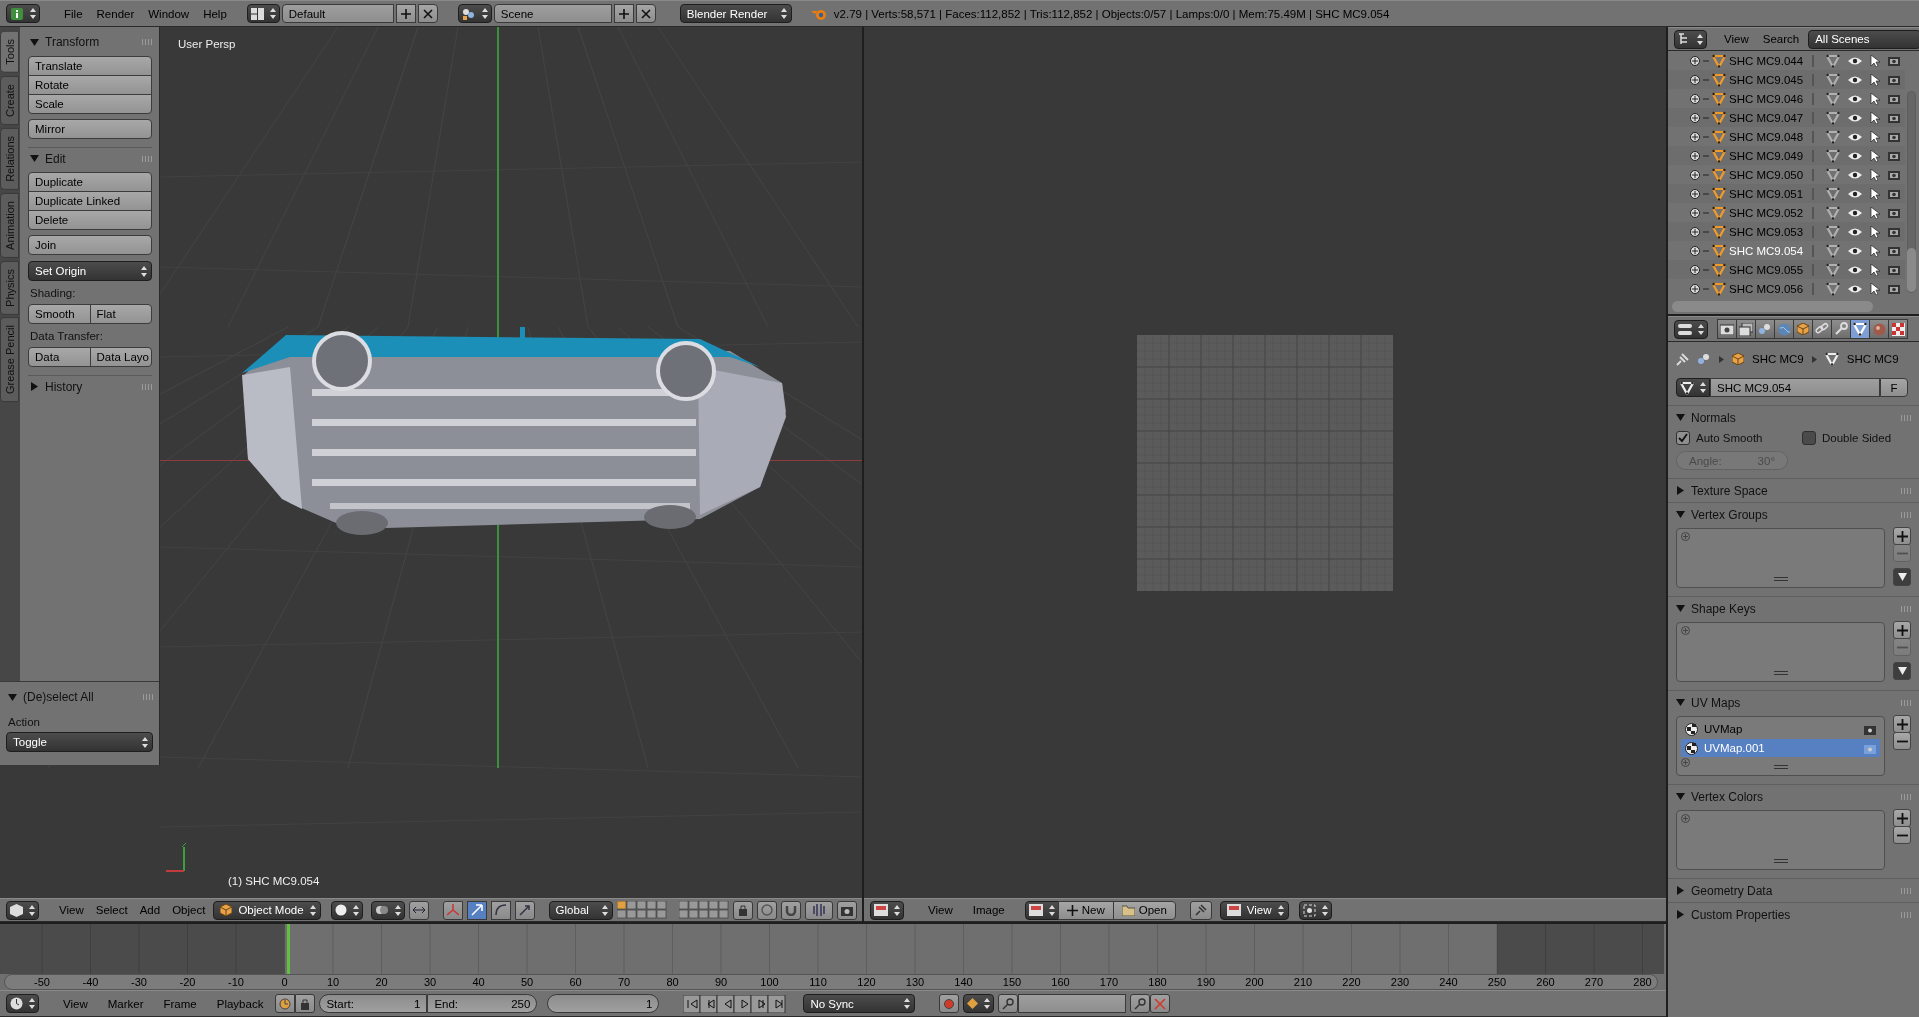 The width and height of the screenshot is (1919, 1017). I want to click on object-name: SHC MC9.045, so click(1769, 79).